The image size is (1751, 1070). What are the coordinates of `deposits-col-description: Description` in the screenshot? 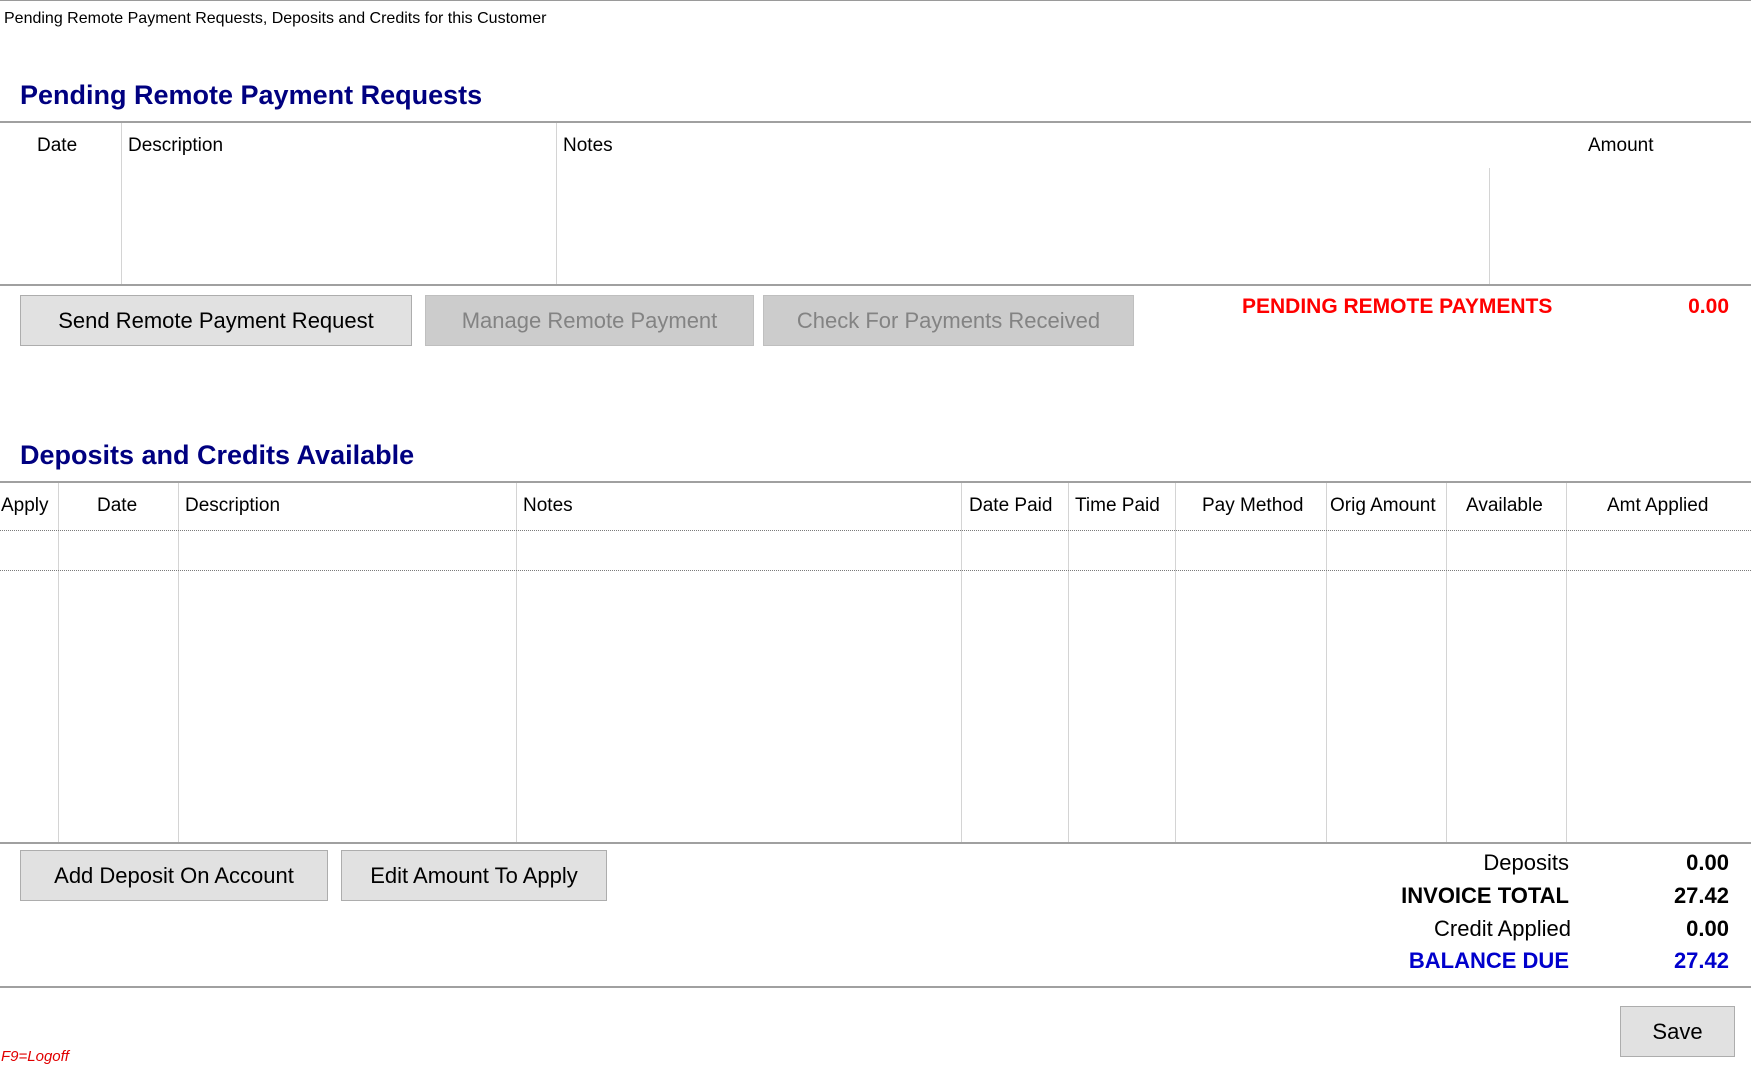 It's located at (232, 506).